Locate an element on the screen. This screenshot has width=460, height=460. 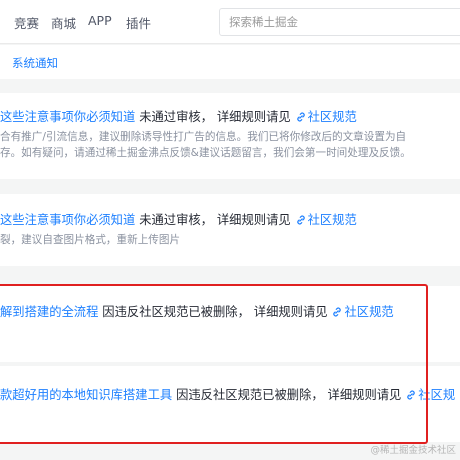
top-nav-bar: 竞赛 商城 APP 插件 is located at coordinates (230, 22).